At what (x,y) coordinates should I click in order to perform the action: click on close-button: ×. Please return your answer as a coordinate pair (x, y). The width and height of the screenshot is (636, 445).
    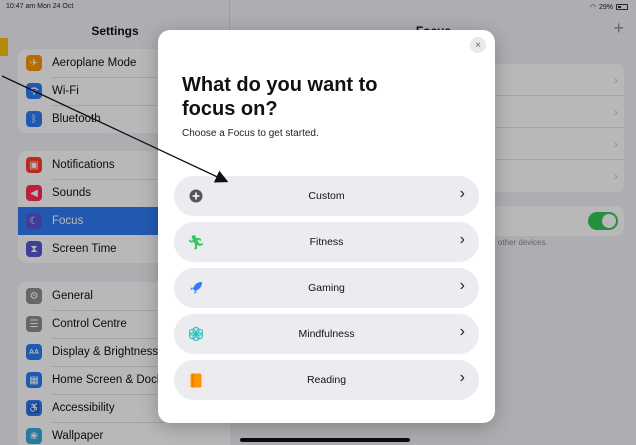
    Looking at the image, I should click on (478, 45).